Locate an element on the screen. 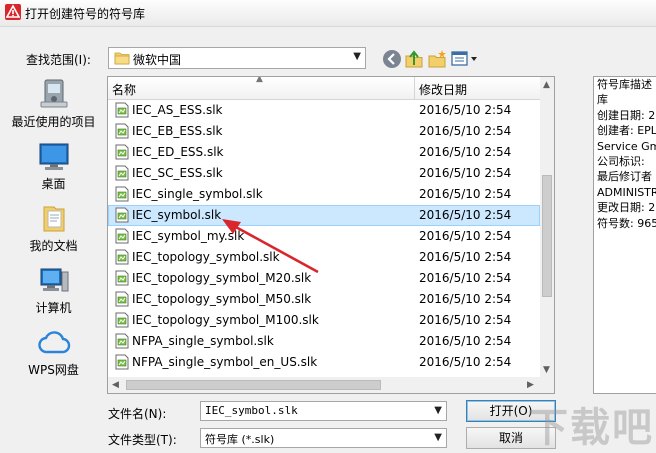 The image size is (656, 453). preview-line: 符号数: 965 is located at coordinates (626, 223).